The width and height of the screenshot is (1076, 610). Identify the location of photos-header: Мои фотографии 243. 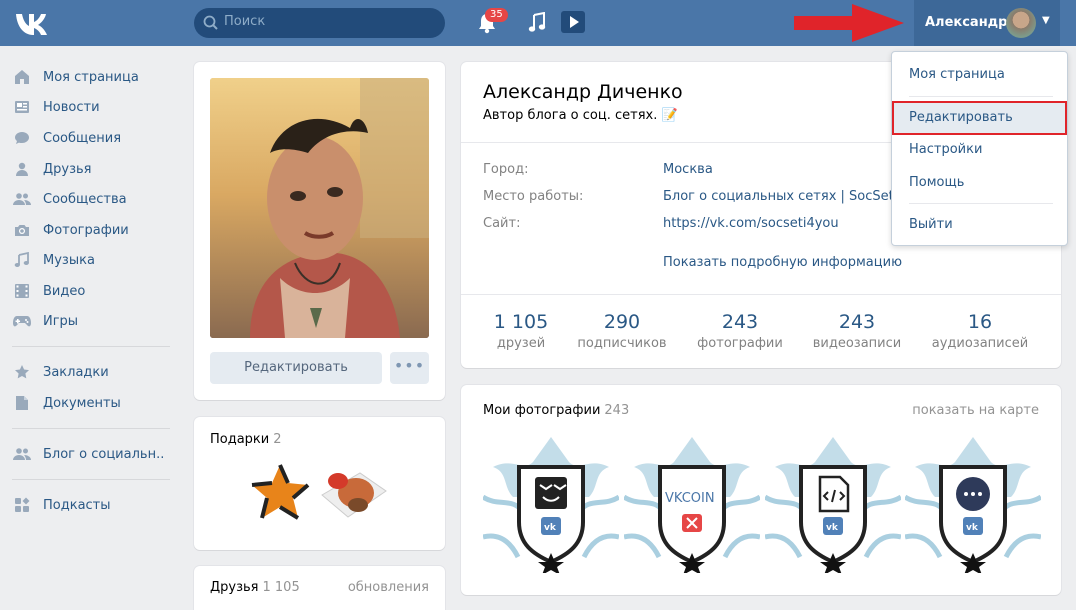
(556, 410).